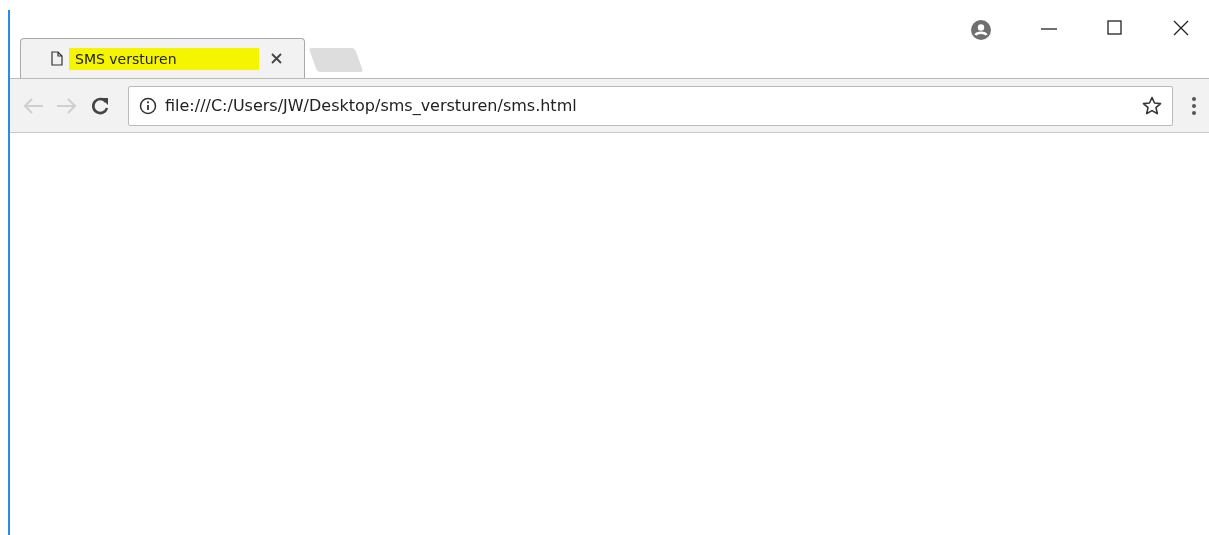 The height and width of the screenshot is (535, 1209). Describe the element at coordinates (981, 30) in the screenshot. I see `profile-icon` at that location.